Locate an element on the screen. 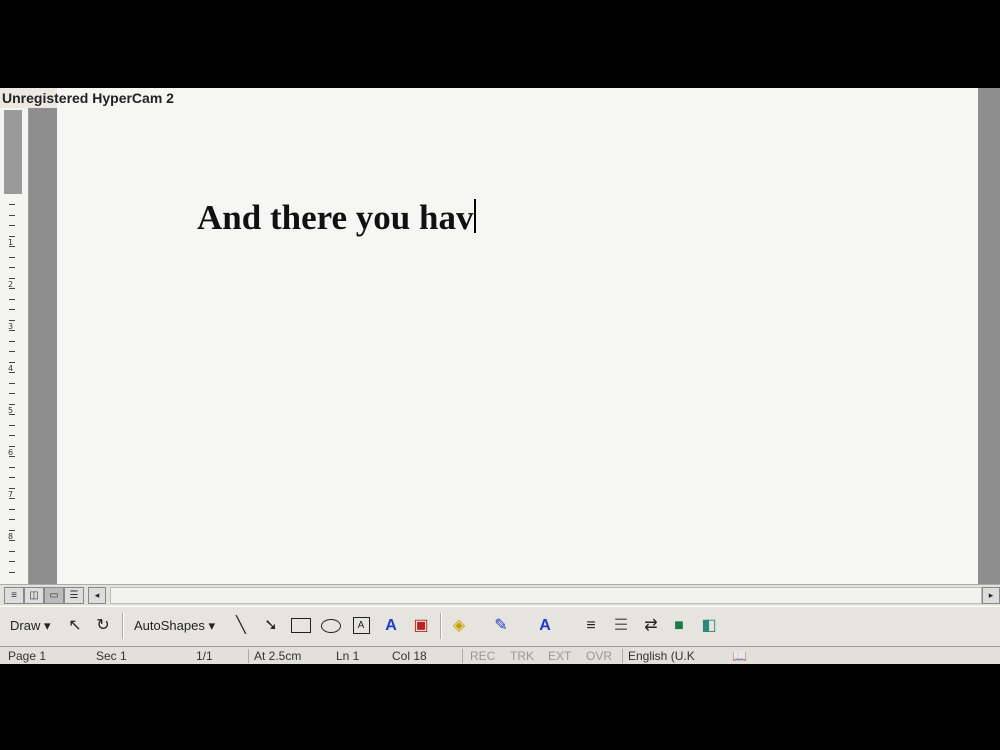 Image resolution: width=1000 pixels, height=750 pixels. oval-icon is located at coordinates (331, 626).